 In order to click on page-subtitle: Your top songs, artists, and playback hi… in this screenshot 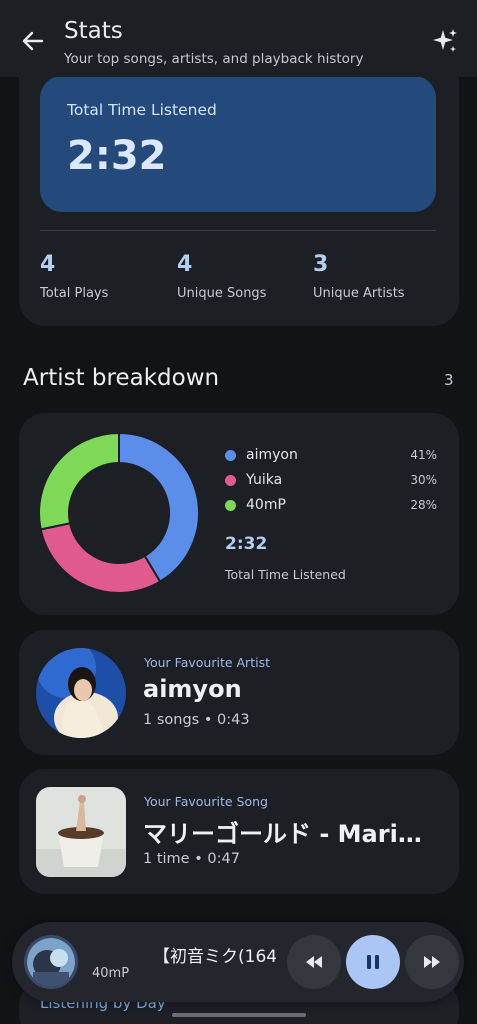, I will do `click(214, 59)`.